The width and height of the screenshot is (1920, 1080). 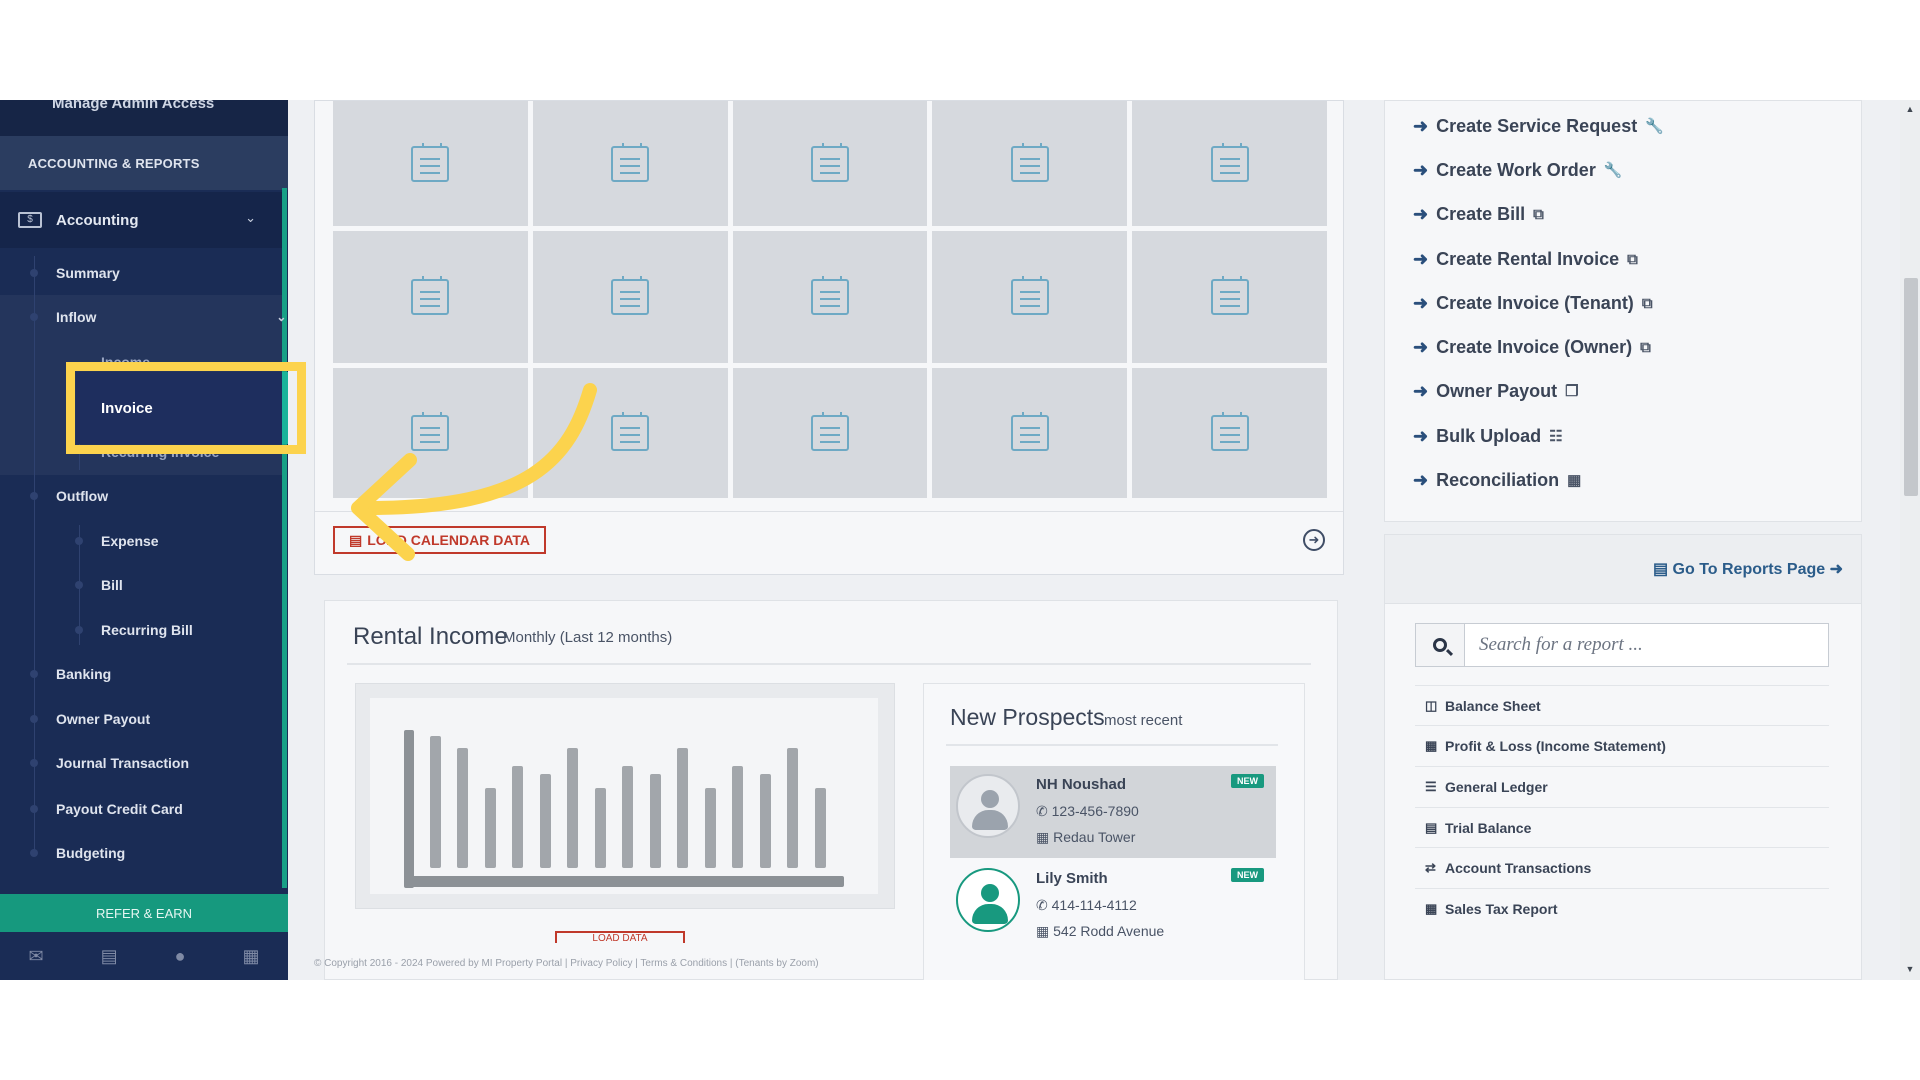 I want to click on envelope-icon: ✉, so click(x=36, y=956).